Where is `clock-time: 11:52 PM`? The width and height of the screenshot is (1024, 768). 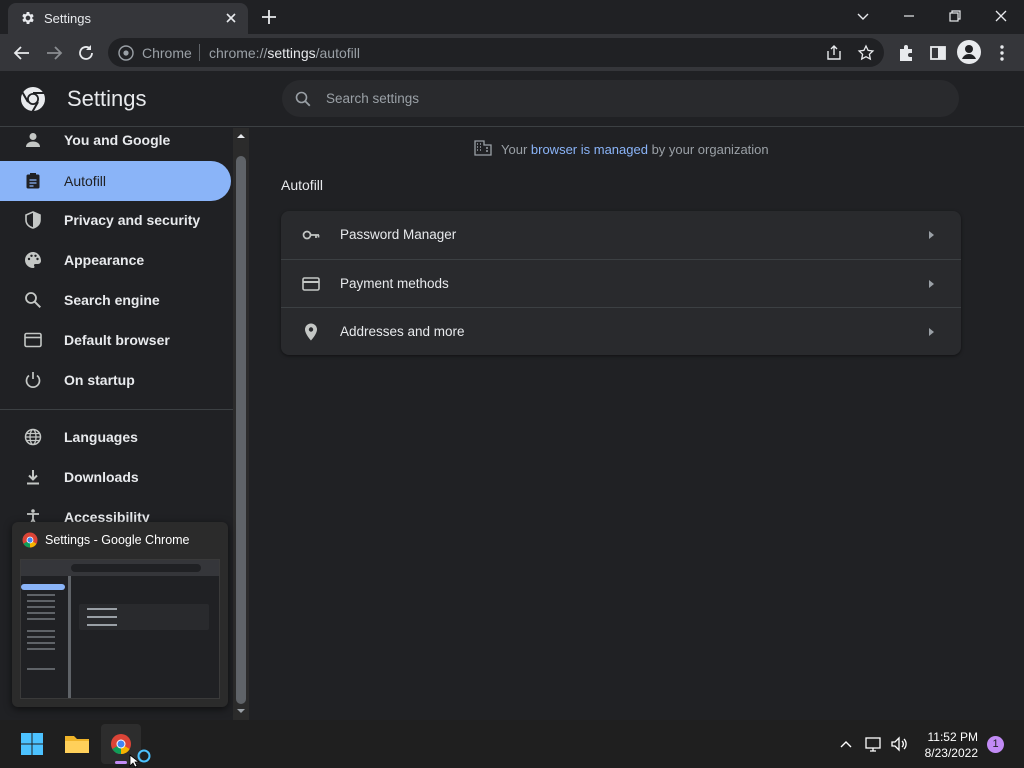 clock-time: 11:52 PM is located at coordinates (952, 737).